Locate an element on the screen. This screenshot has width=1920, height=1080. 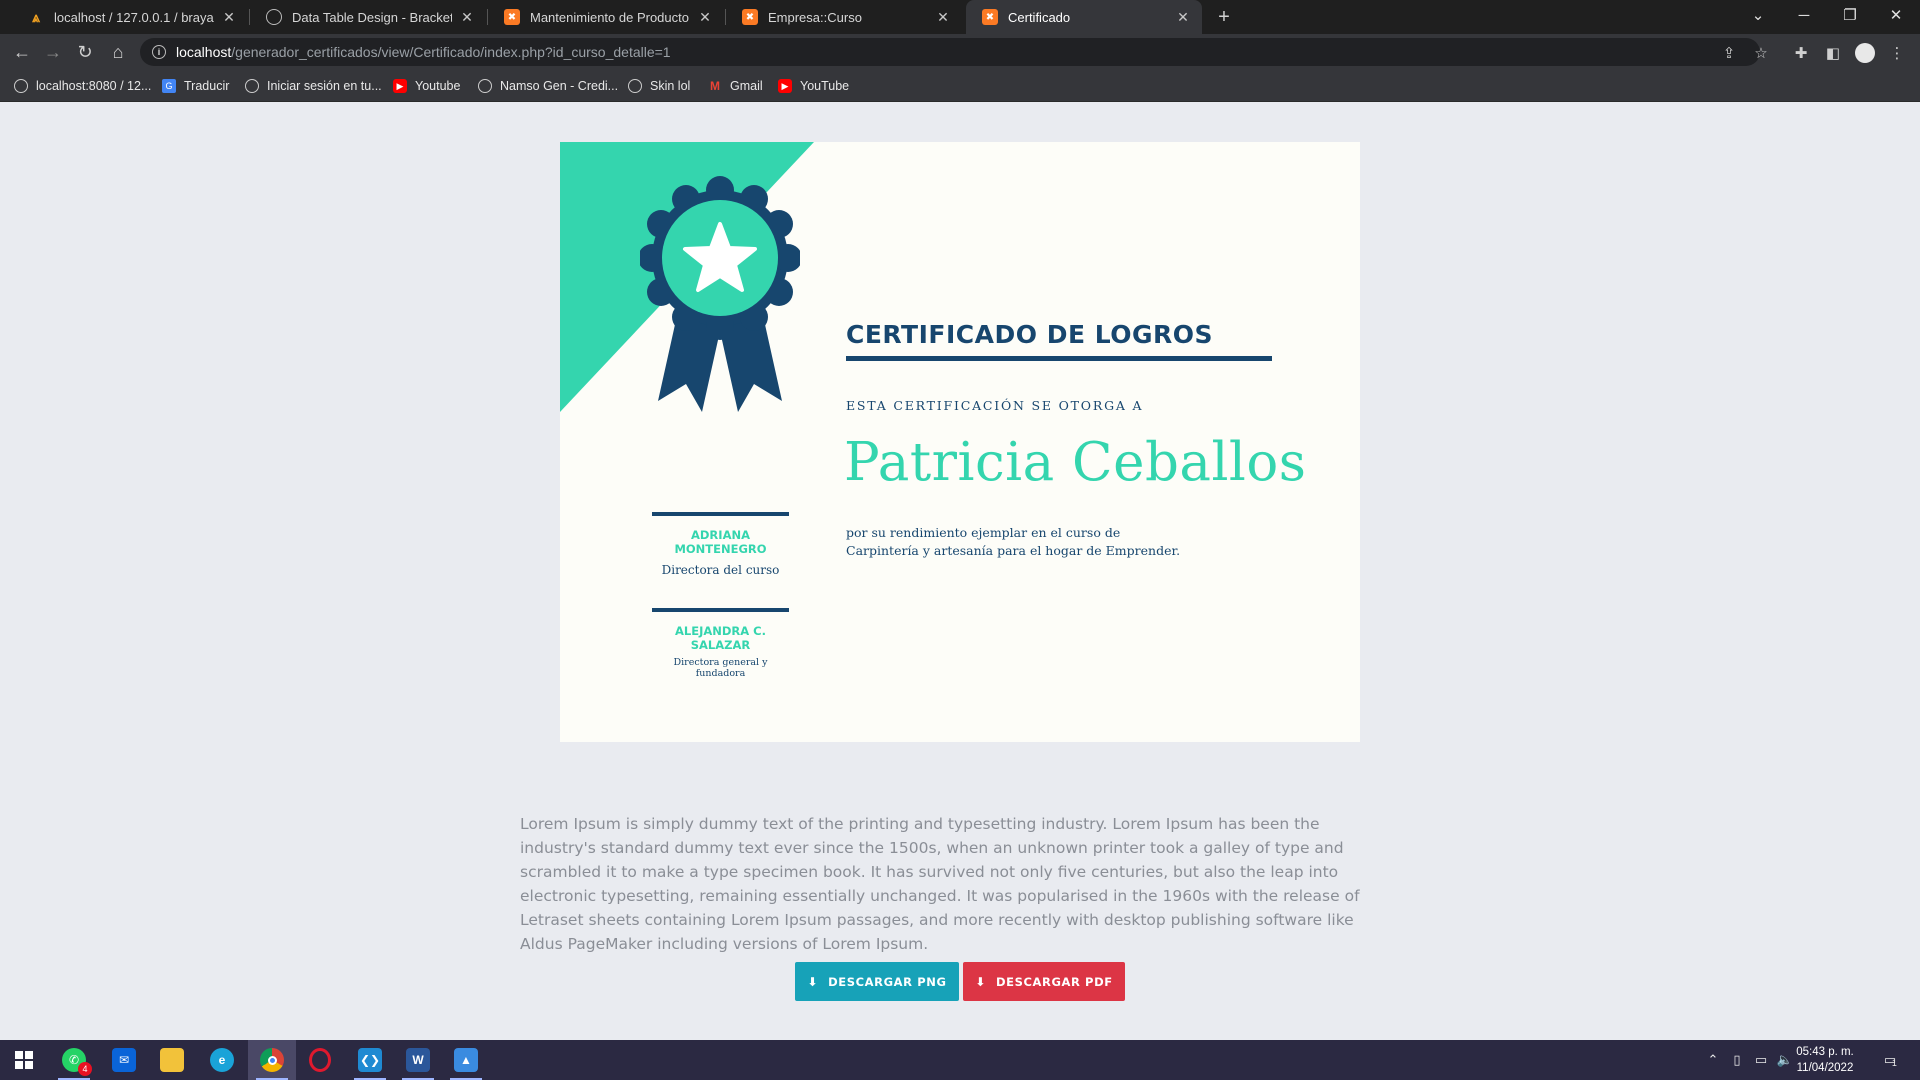
taskbar-vscode: ❮❯ is located at coordinates (370, 1060).